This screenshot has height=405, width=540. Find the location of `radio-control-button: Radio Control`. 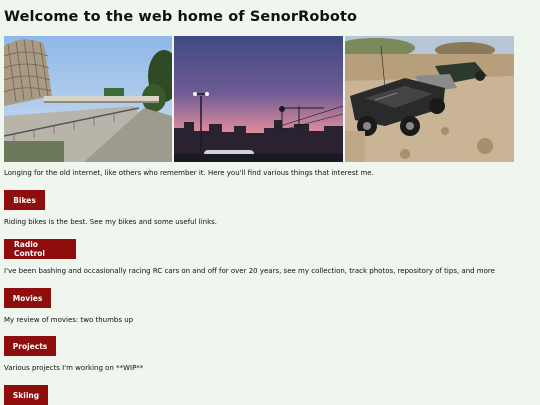

radio-control-button: Radio Control is located at coordinates (40, 249).